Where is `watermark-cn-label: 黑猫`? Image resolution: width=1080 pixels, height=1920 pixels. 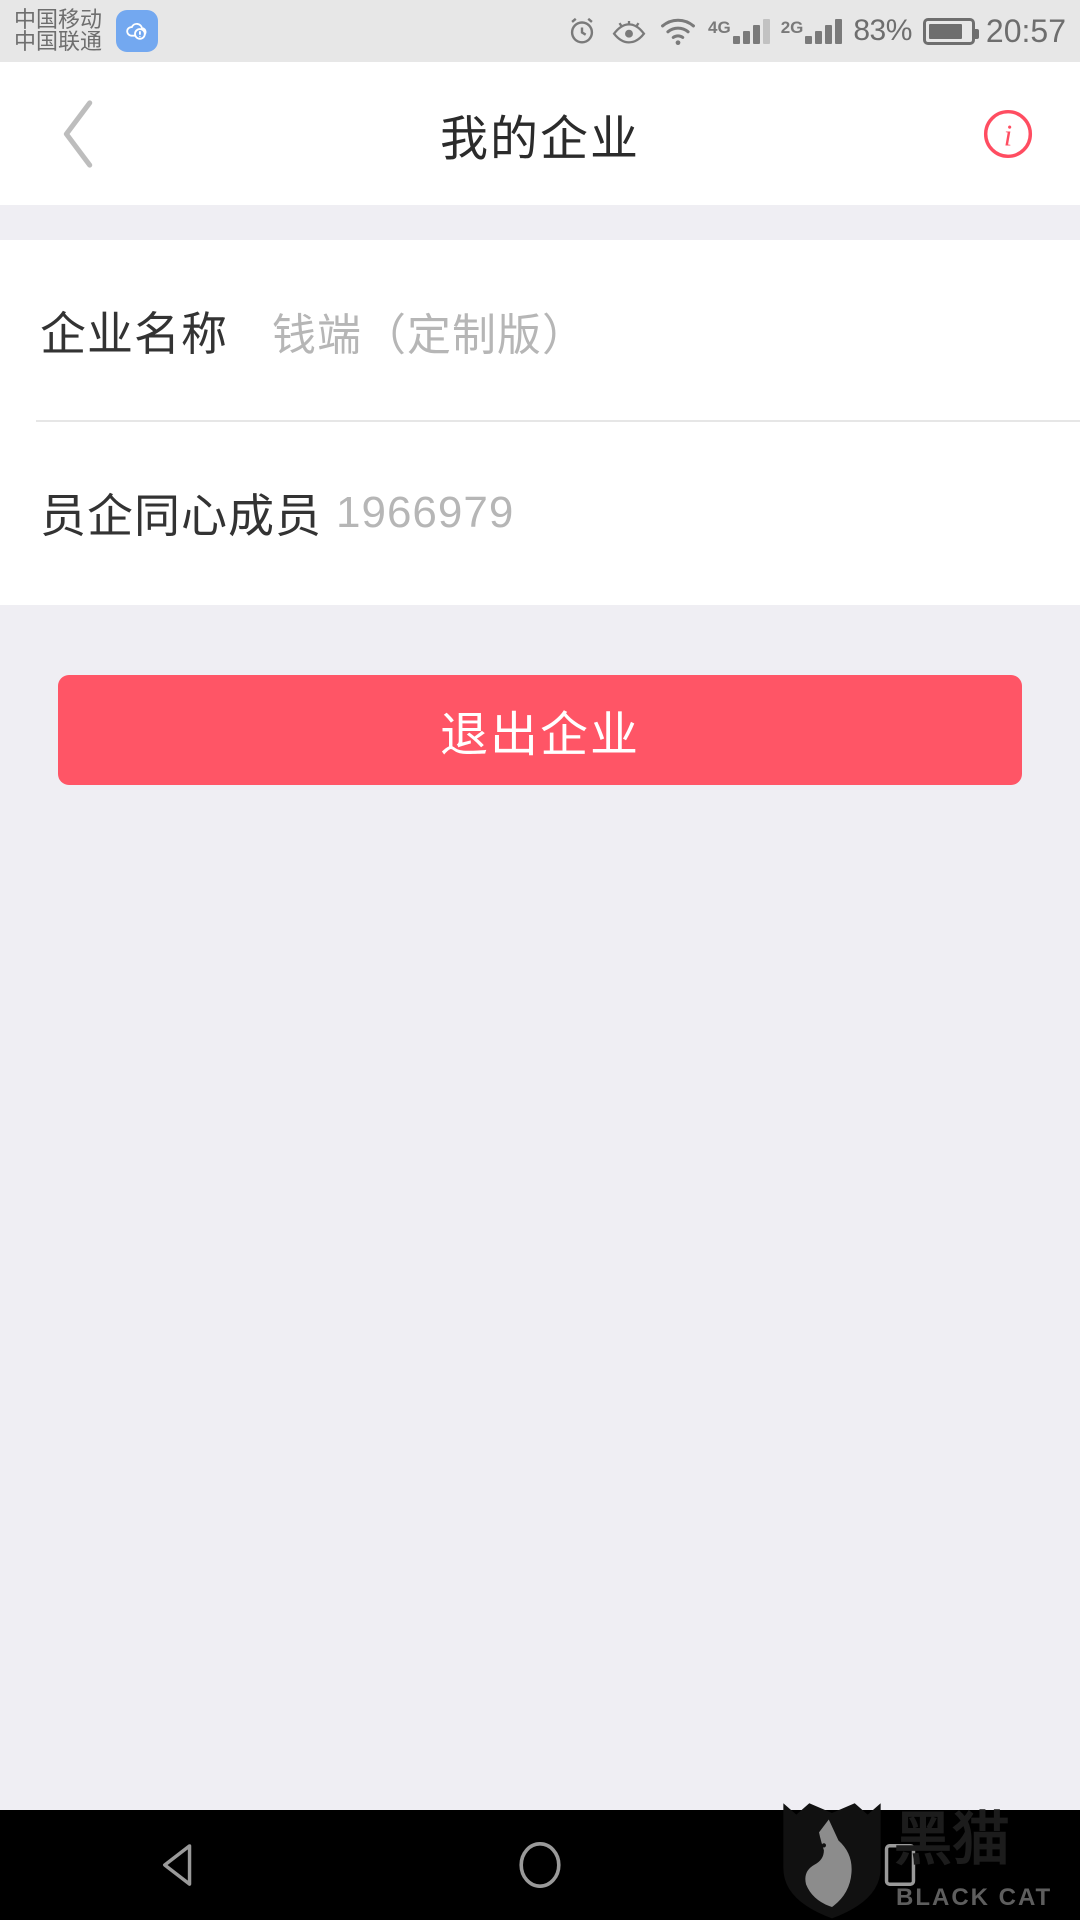 watermark-cn-label: 黑猫 is located at coordinates (952, 1839).